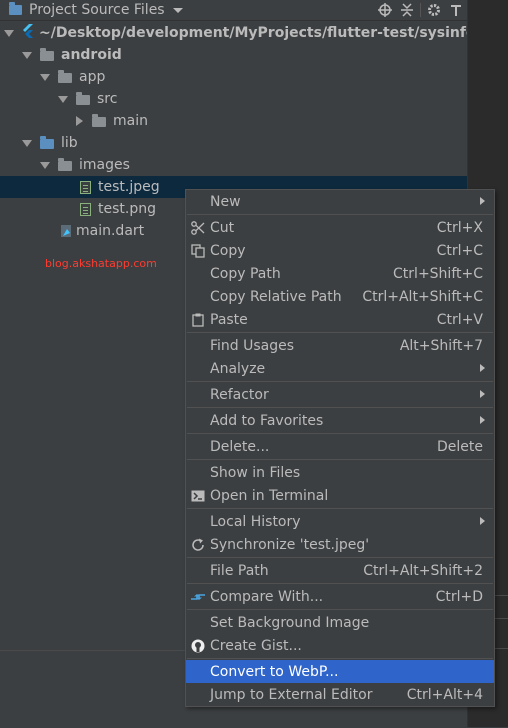  What do you see at coordinates (340, 596) in the screenshot?
I see `menu-item-compare-with: Compare With... Ctrl+D` at bounding box center [340, 596].